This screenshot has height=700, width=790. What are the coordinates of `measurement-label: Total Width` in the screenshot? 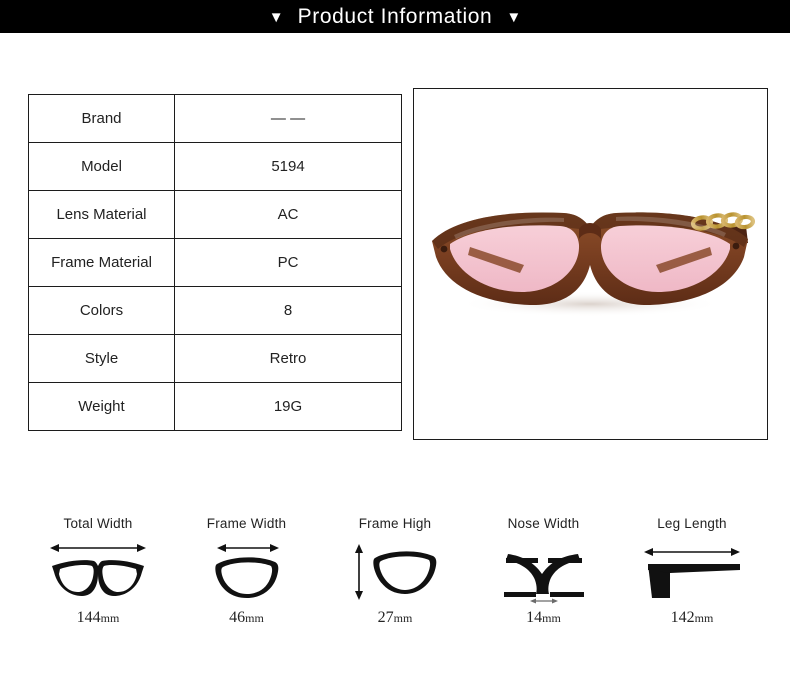 It's located at (98, 523).